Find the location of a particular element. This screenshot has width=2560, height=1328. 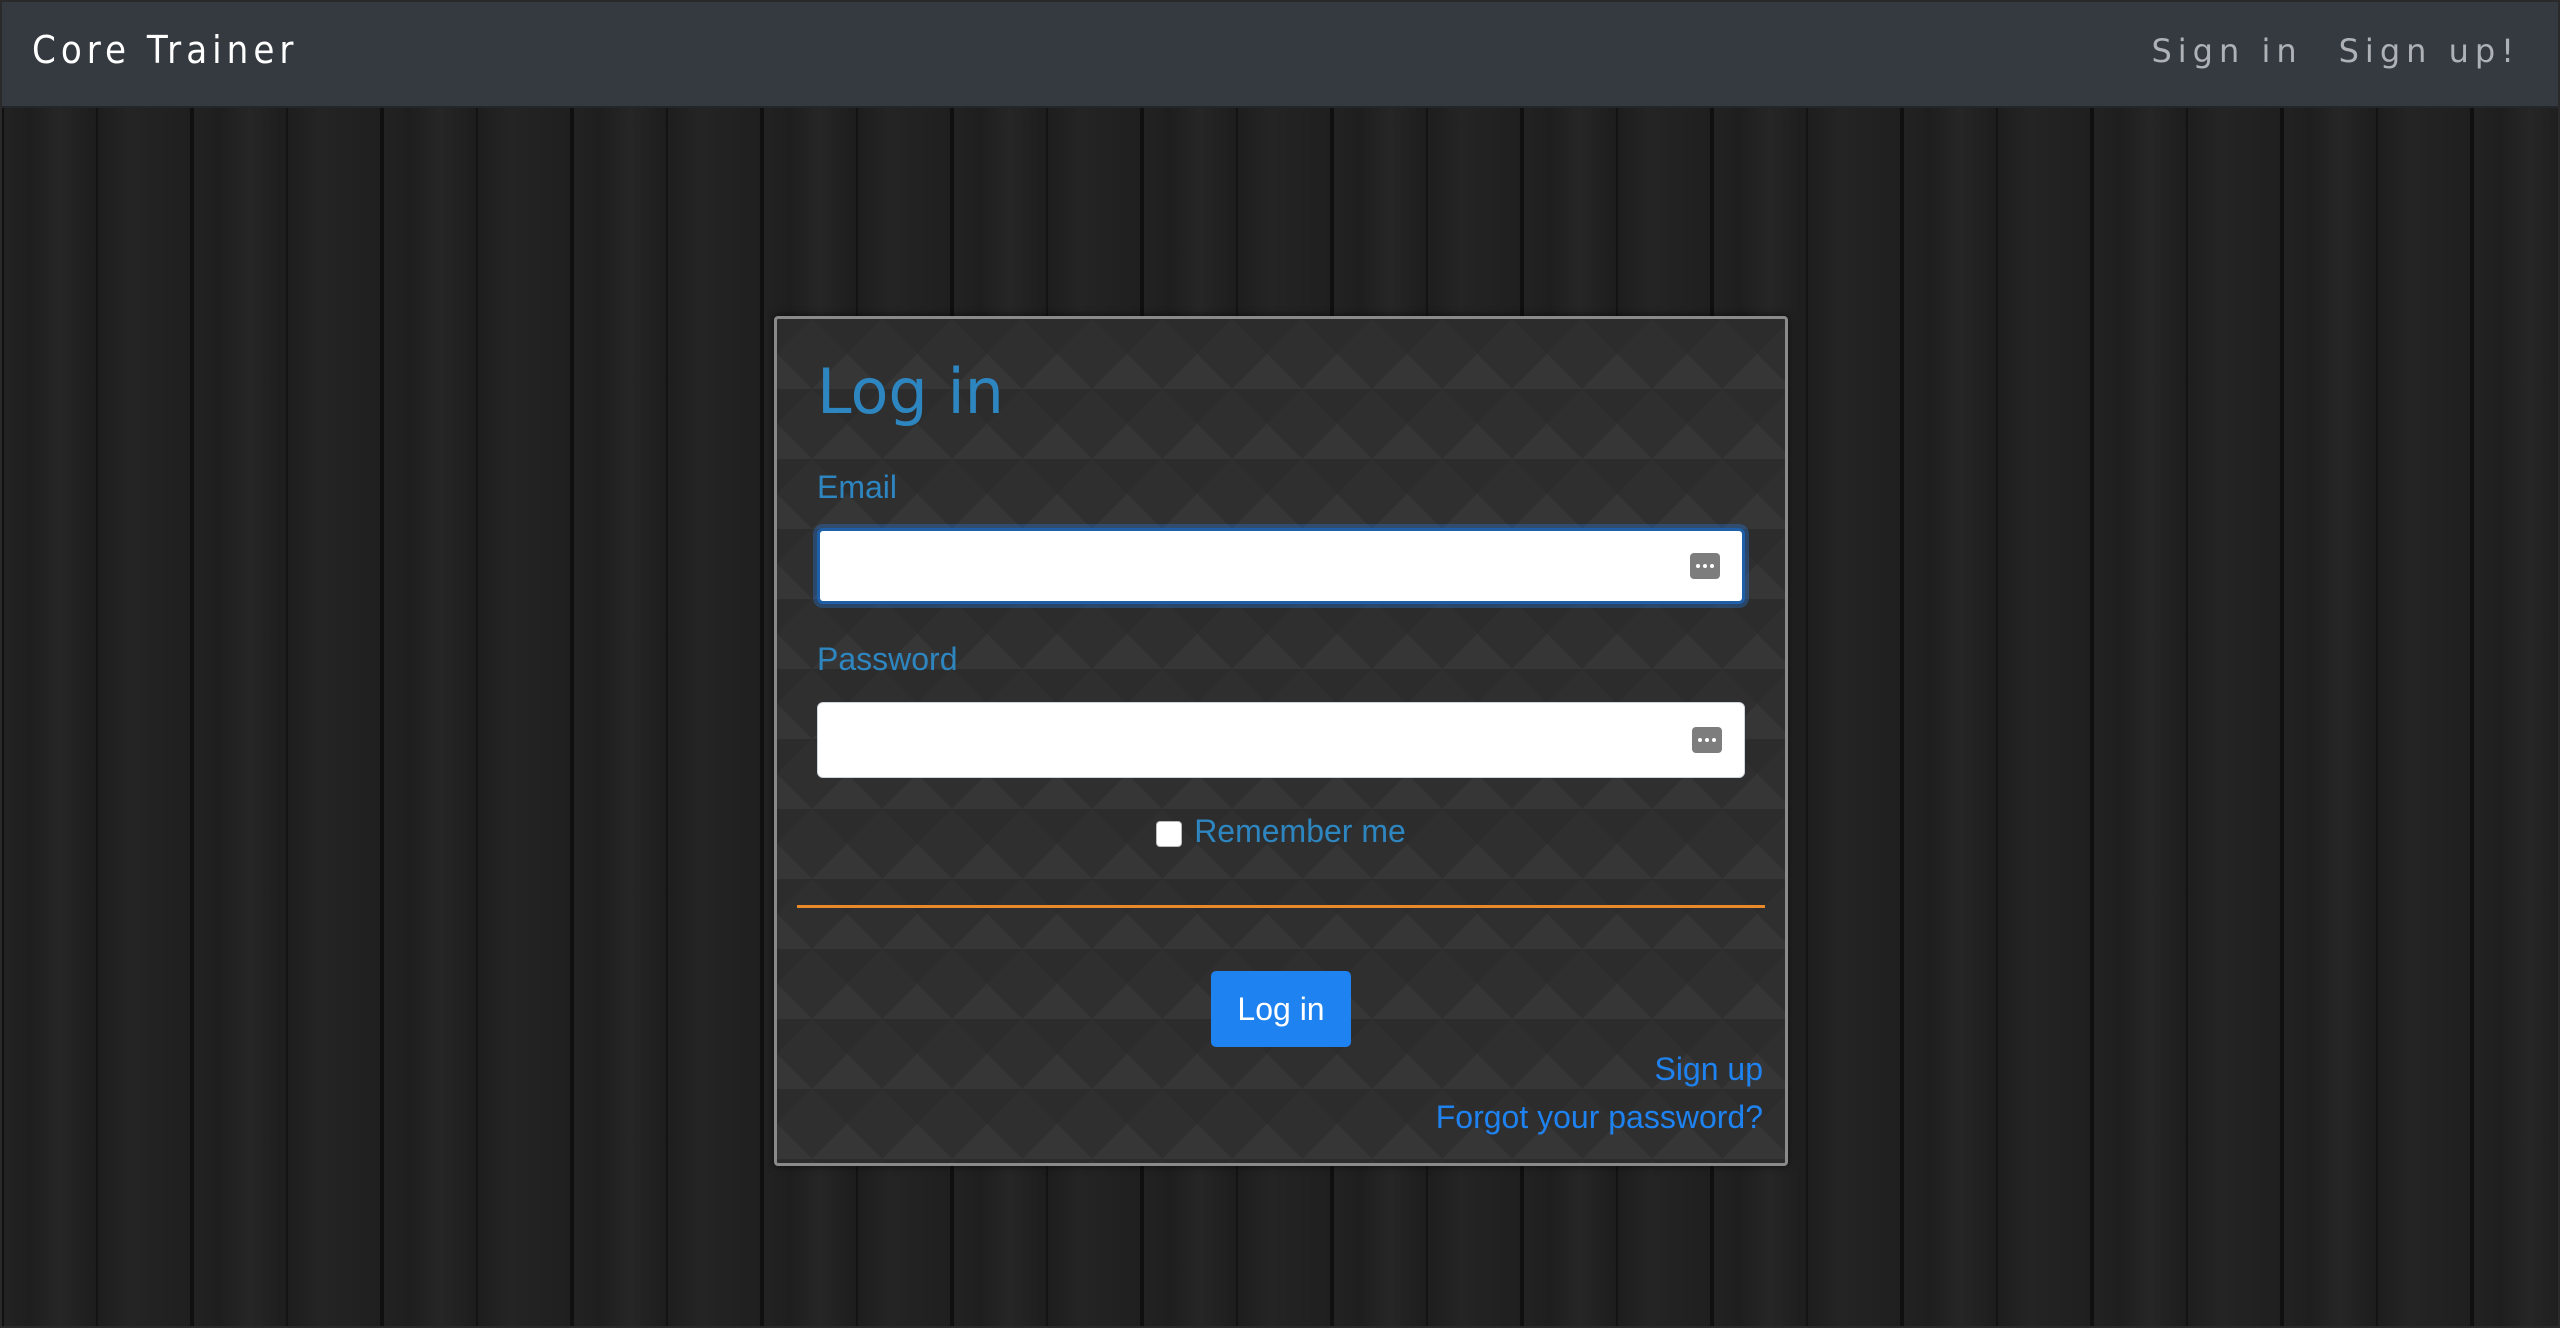

forgot-password-link: Forgot your password? is located at coordinates (1599, 1117).